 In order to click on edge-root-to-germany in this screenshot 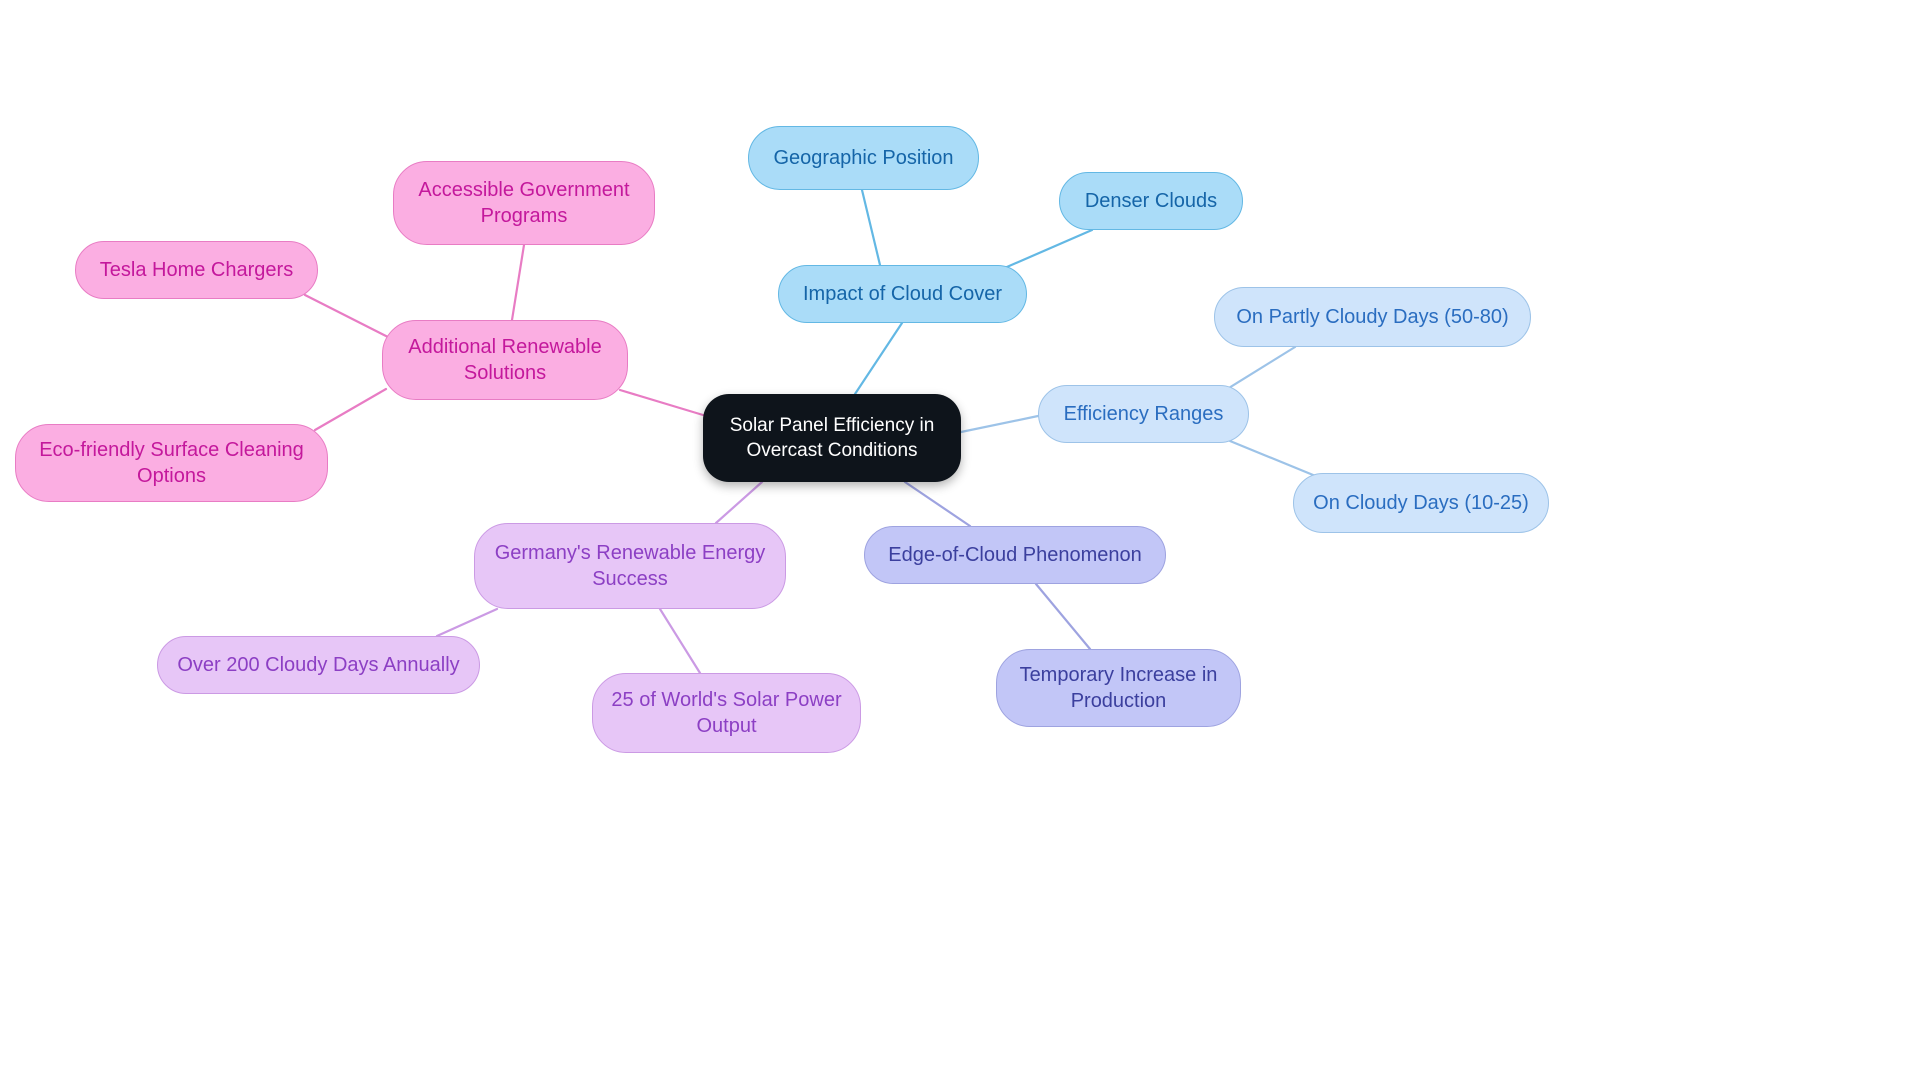, I will do `click(739, 502)`.